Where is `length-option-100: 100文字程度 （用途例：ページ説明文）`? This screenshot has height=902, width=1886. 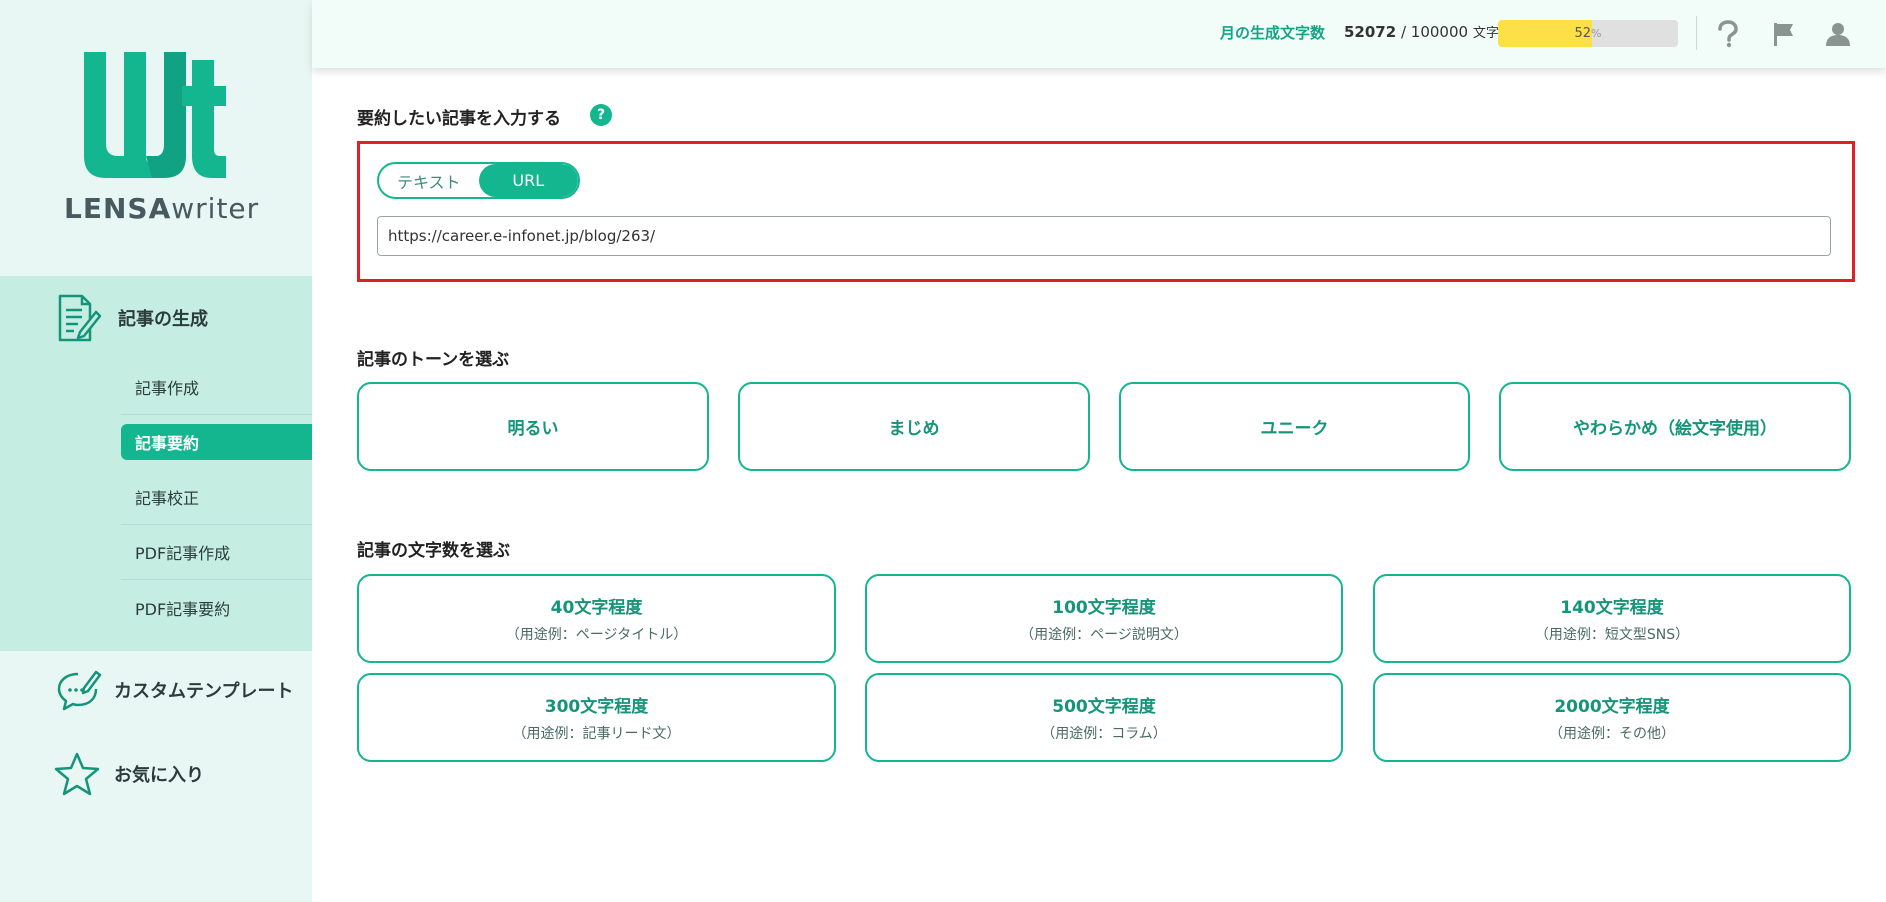
length-option-100: 100文字程度 （用途例：ページ説明文） is located at coordinates (1104, 618).